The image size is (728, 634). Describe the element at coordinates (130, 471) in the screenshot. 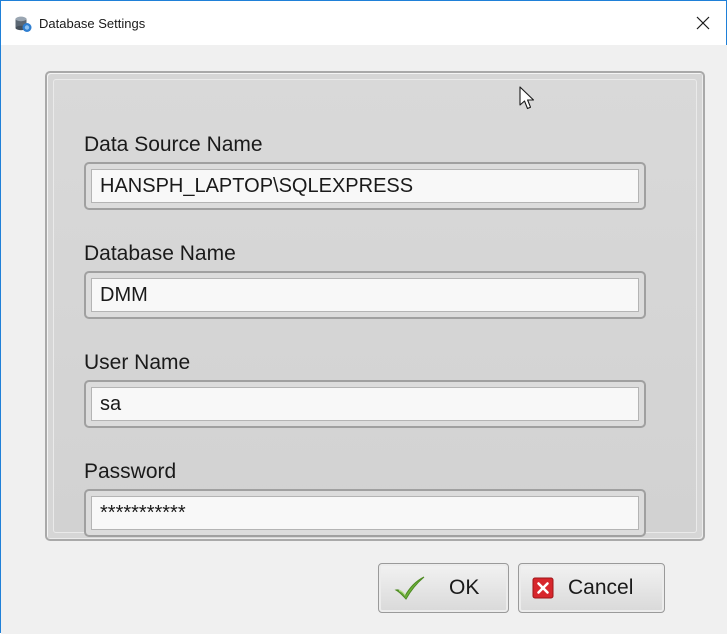

I see `password-label: Password` at that location.